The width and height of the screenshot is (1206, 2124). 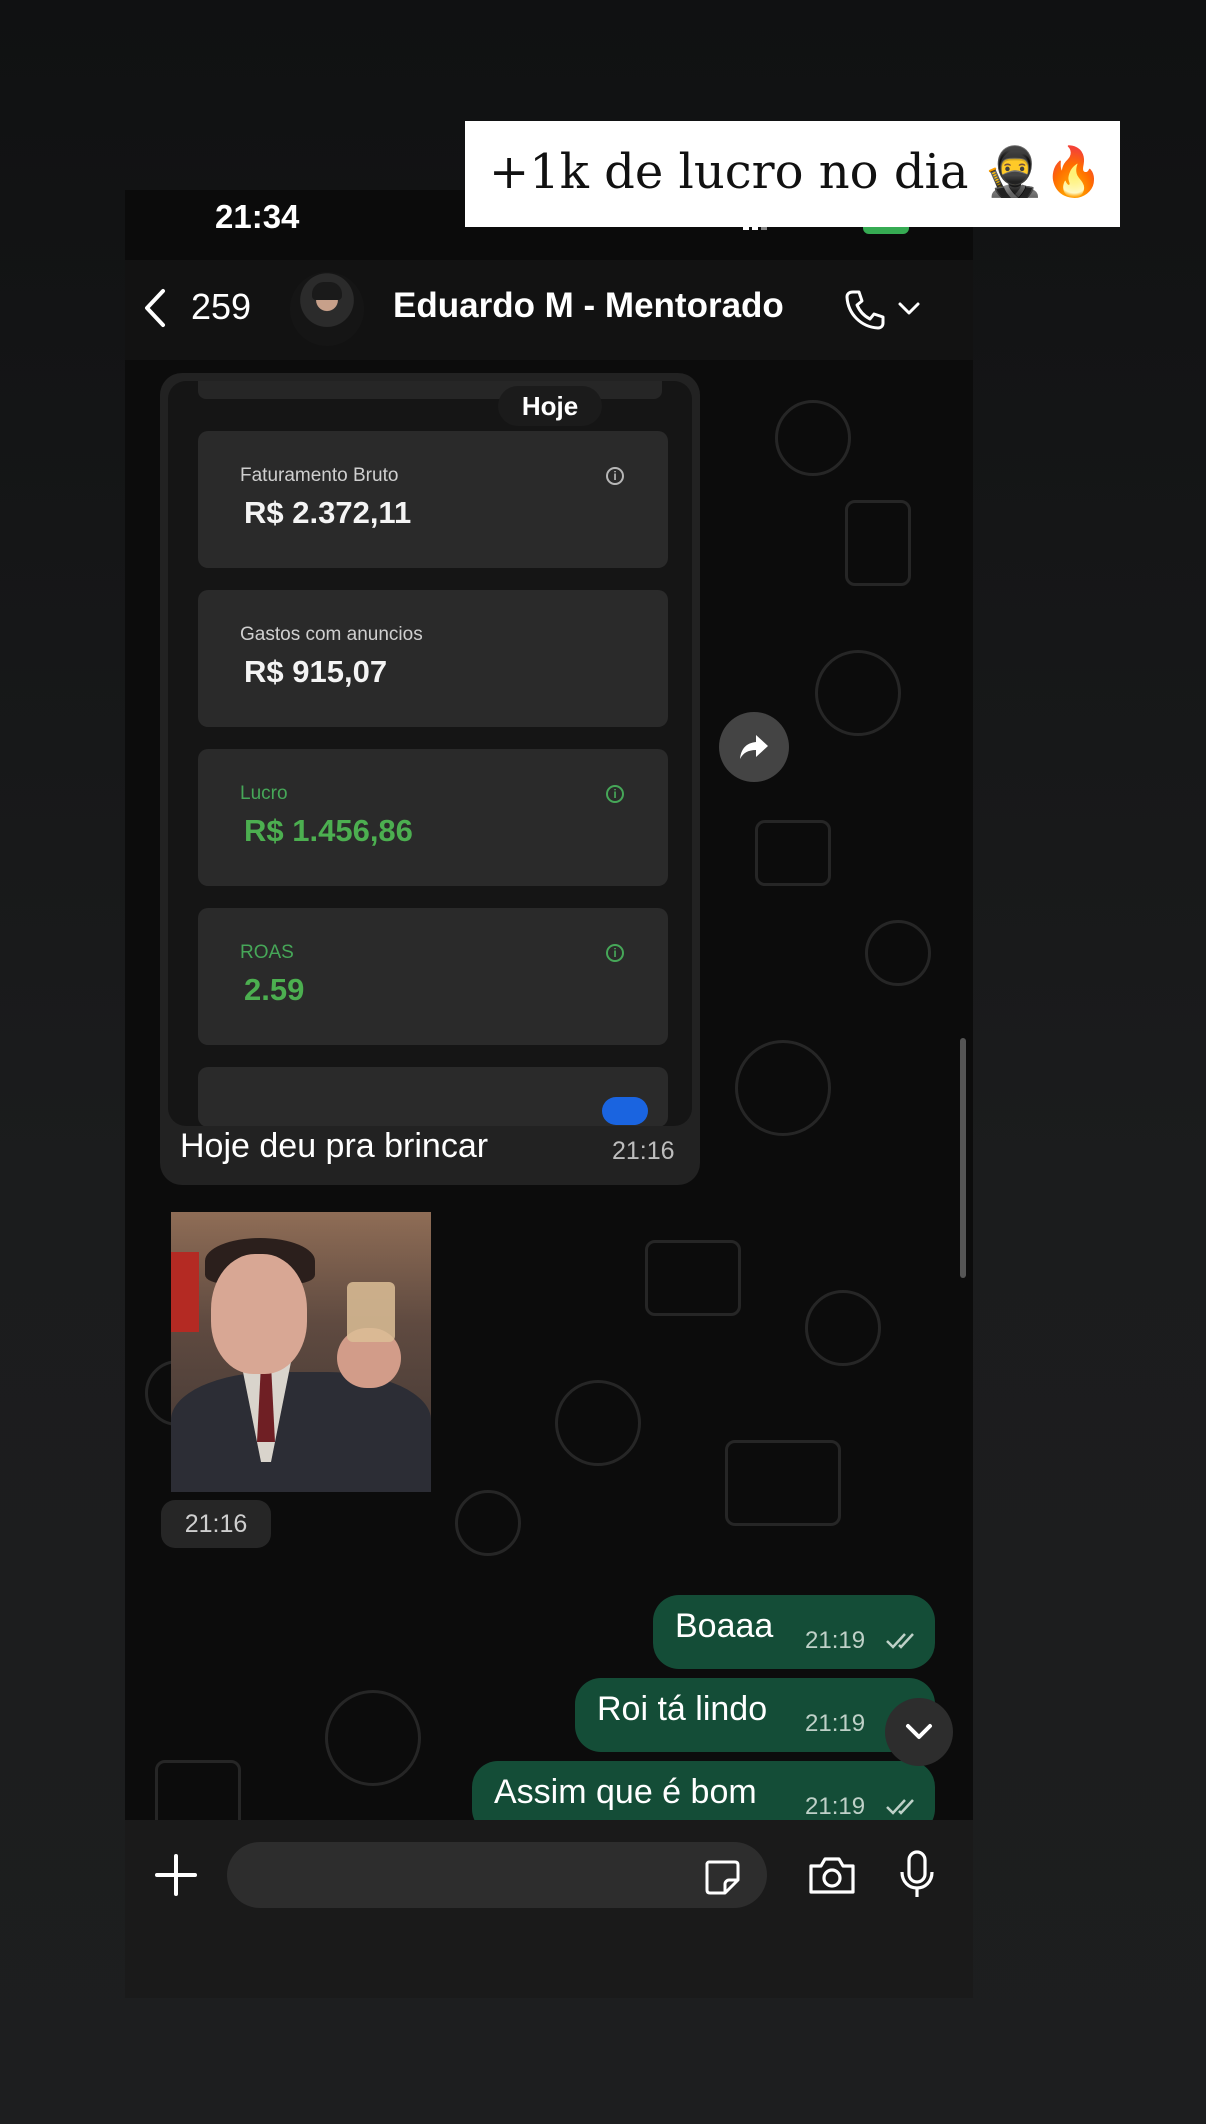 I want to click on card-roas: ROAS 2.59 i, so click(x=433, y=976).